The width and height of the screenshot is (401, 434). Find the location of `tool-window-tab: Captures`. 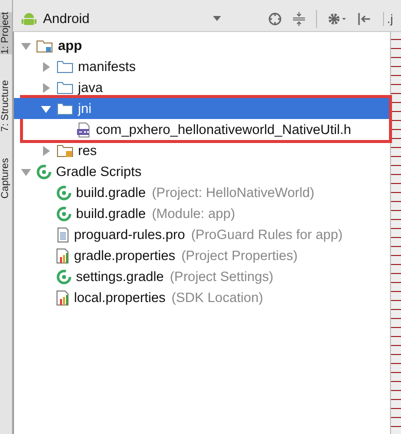

tool-window-tab: Captures is located at coordinates (6, 178).